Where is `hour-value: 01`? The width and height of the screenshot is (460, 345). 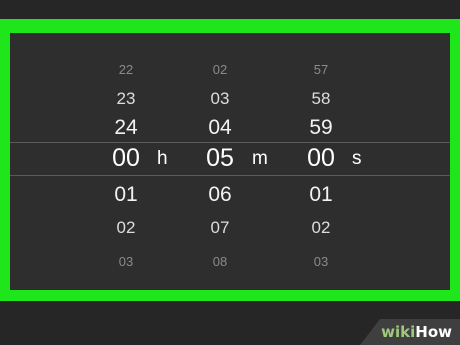 hour-value: 01 is located at coordinates (126, 194).